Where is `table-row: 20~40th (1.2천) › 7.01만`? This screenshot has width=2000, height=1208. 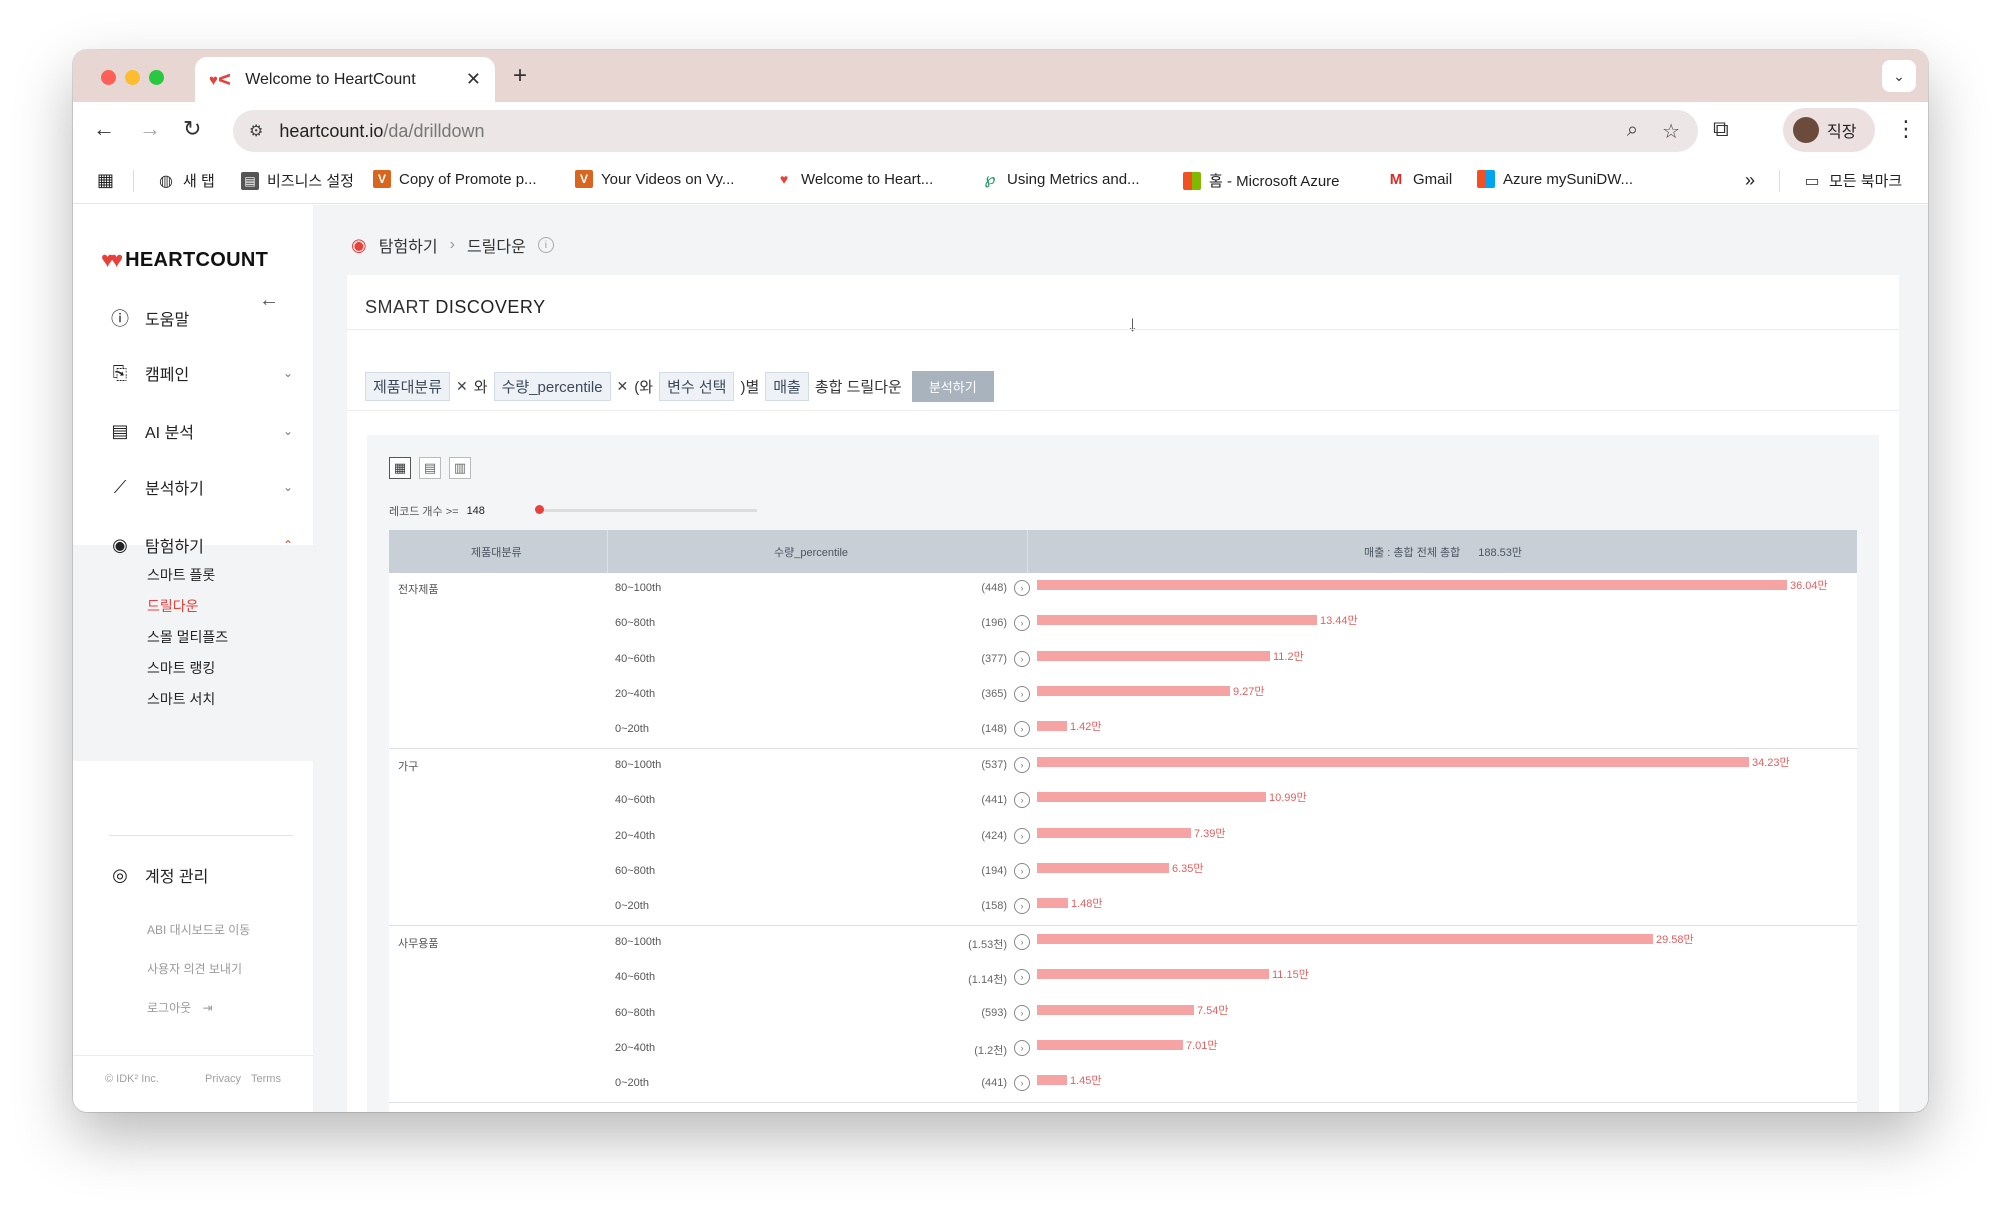 table-row: 20~40th (1.2천) › 7.01만 is located at coordinates (1123, 1050).